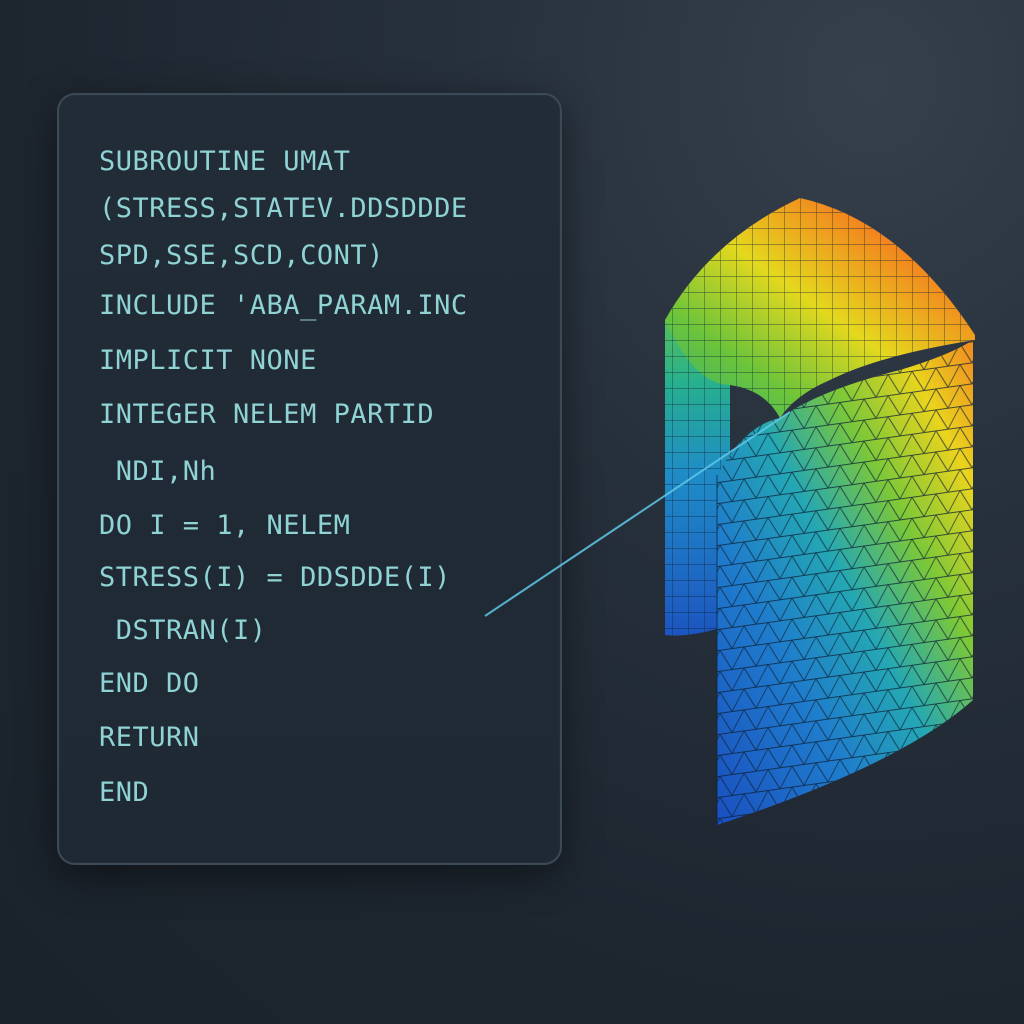  I want to click on mesh-front-surface, so click(844, 582).